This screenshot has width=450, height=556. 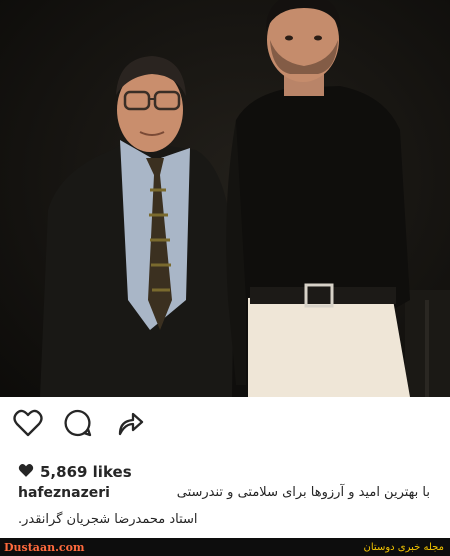 I want to click on comment-button, so click(x=78, y=425).